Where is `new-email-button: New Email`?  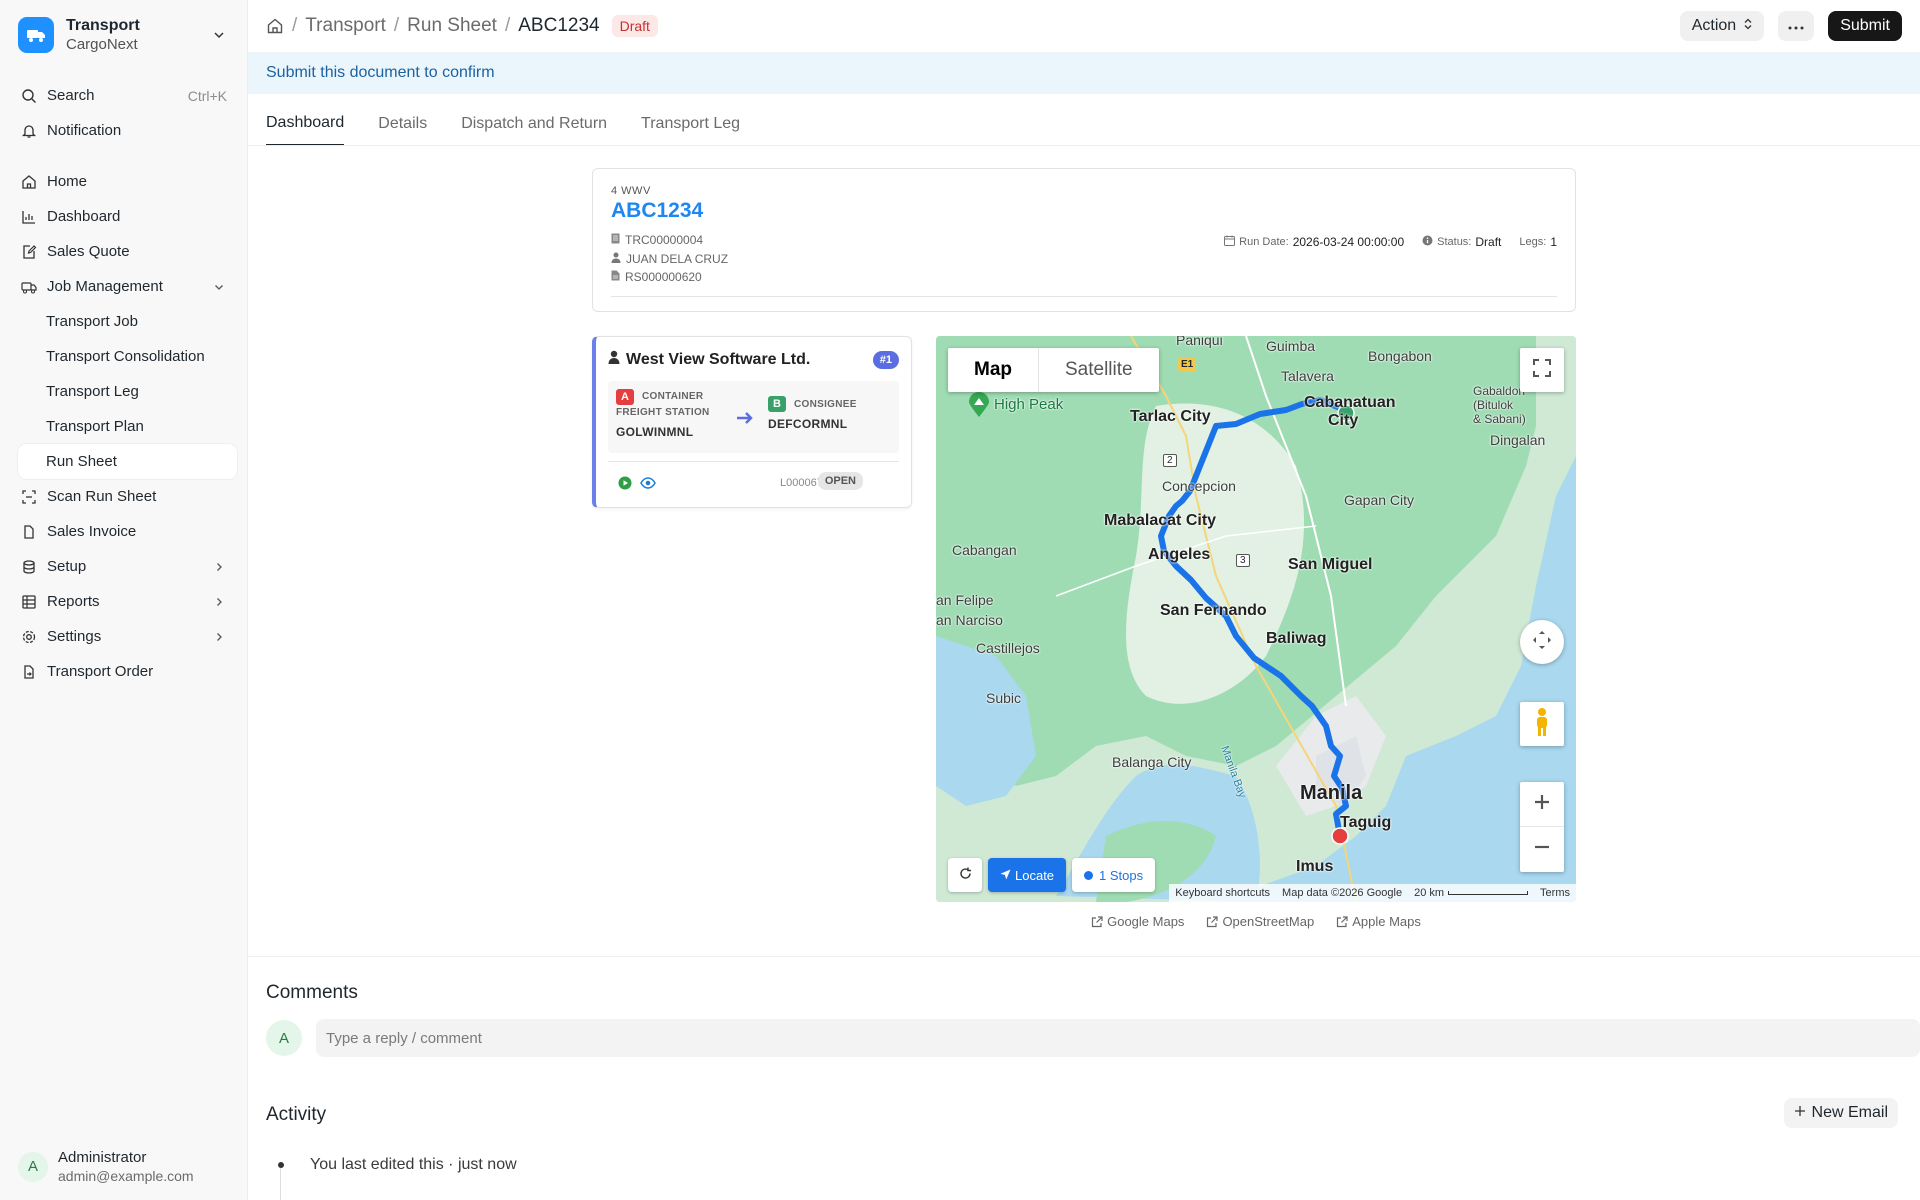
new-email-button: New Email is located at coordinates (1840, 1113).